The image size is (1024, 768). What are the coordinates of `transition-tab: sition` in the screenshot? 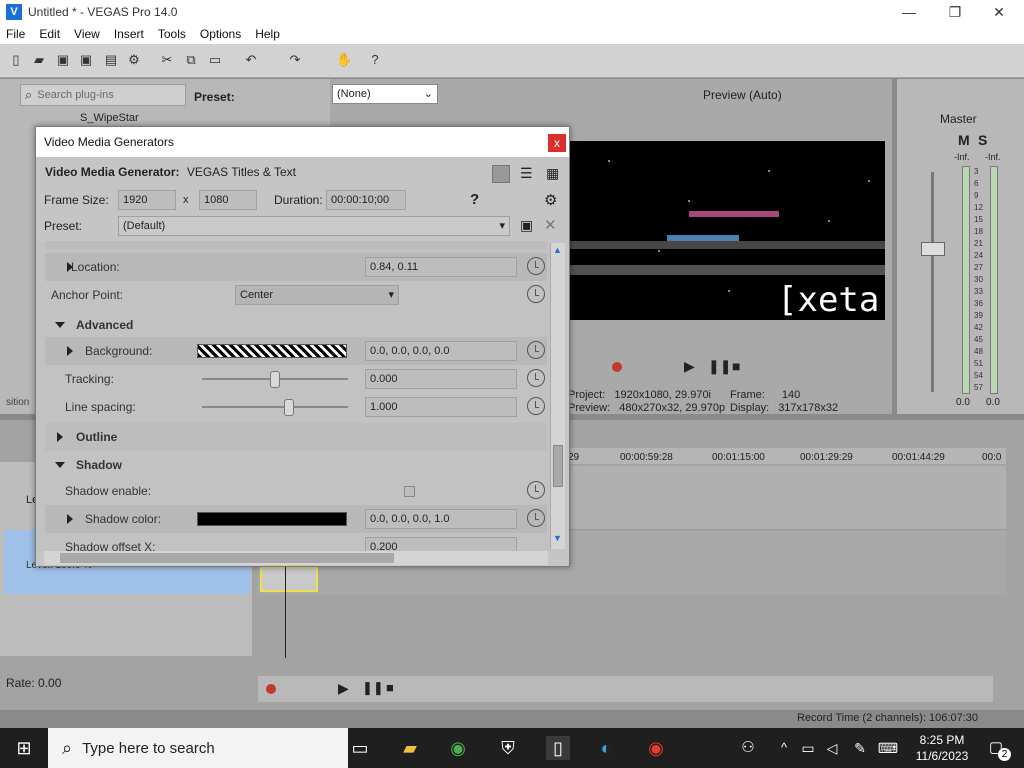 It's located at (17, 402).